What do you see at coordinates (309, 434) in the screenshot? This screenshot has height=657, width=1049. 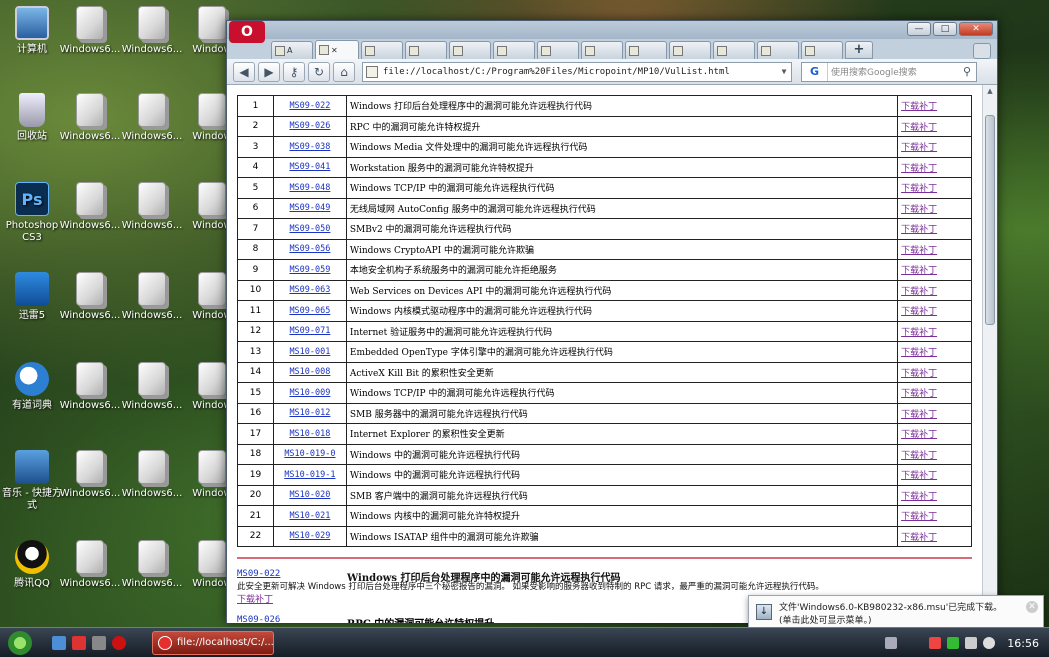 I see `bulletin-id-link: MS10-018` at bounding box center [309, 434].